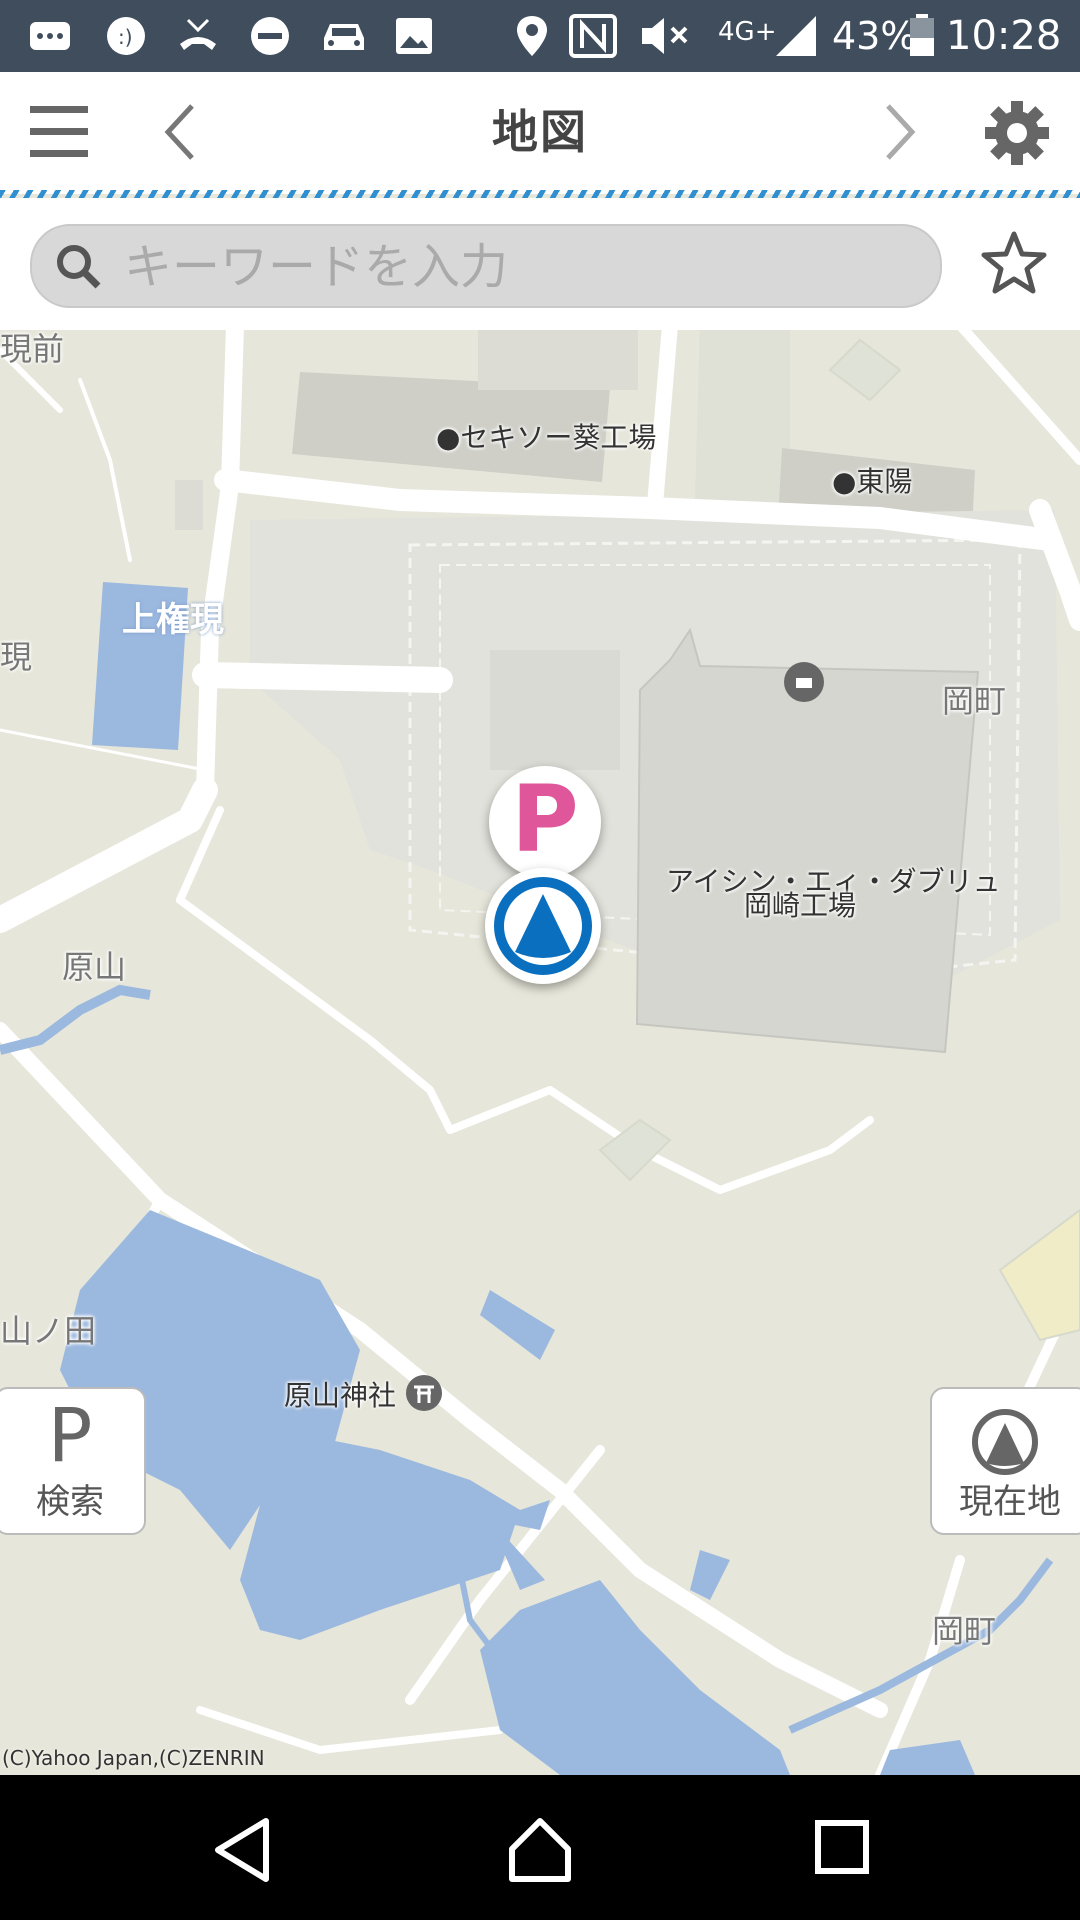 This screenshot has height=1920, width=1080. What do you see at coordinates (872, 480) in the screenshot?
I see `map-label-toyo: ●東陽` at bounding box center [872, 480].